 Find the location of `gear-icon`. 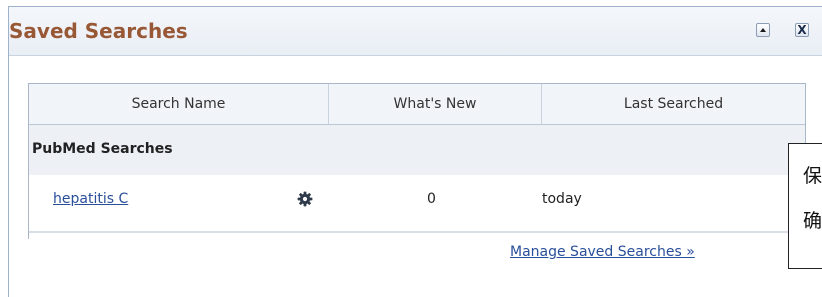

gear-icon is located at coordinates (305, 199).